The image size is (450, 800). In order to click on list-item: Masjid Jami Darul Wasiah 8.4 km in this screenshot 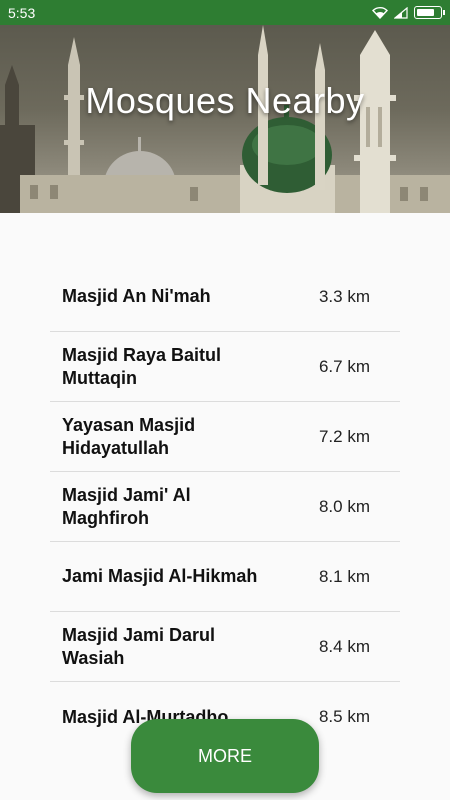, I will do `click(225, 647)`.